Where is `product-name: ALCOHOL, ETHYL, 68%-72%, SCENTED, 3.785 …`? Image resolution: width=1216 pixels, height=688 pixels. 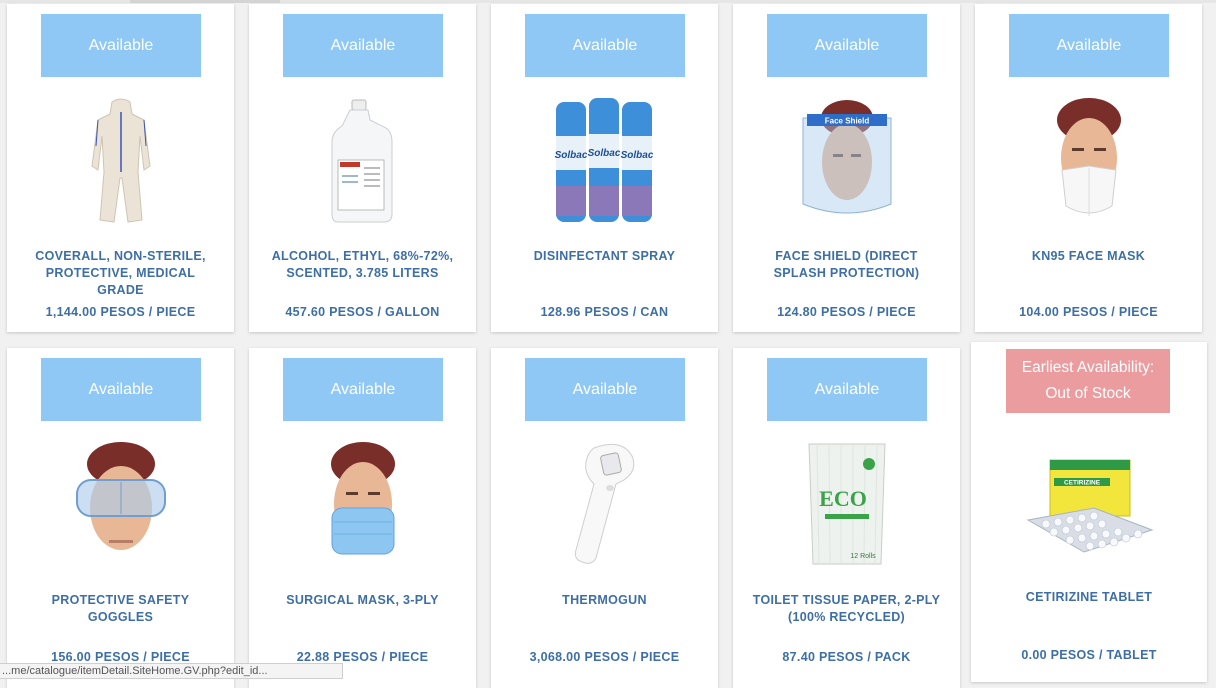 product-name: ALCOHOL, ETHYL, 68%-72%, SCENTED, 3.785 … is located at coordinates (362, 265).